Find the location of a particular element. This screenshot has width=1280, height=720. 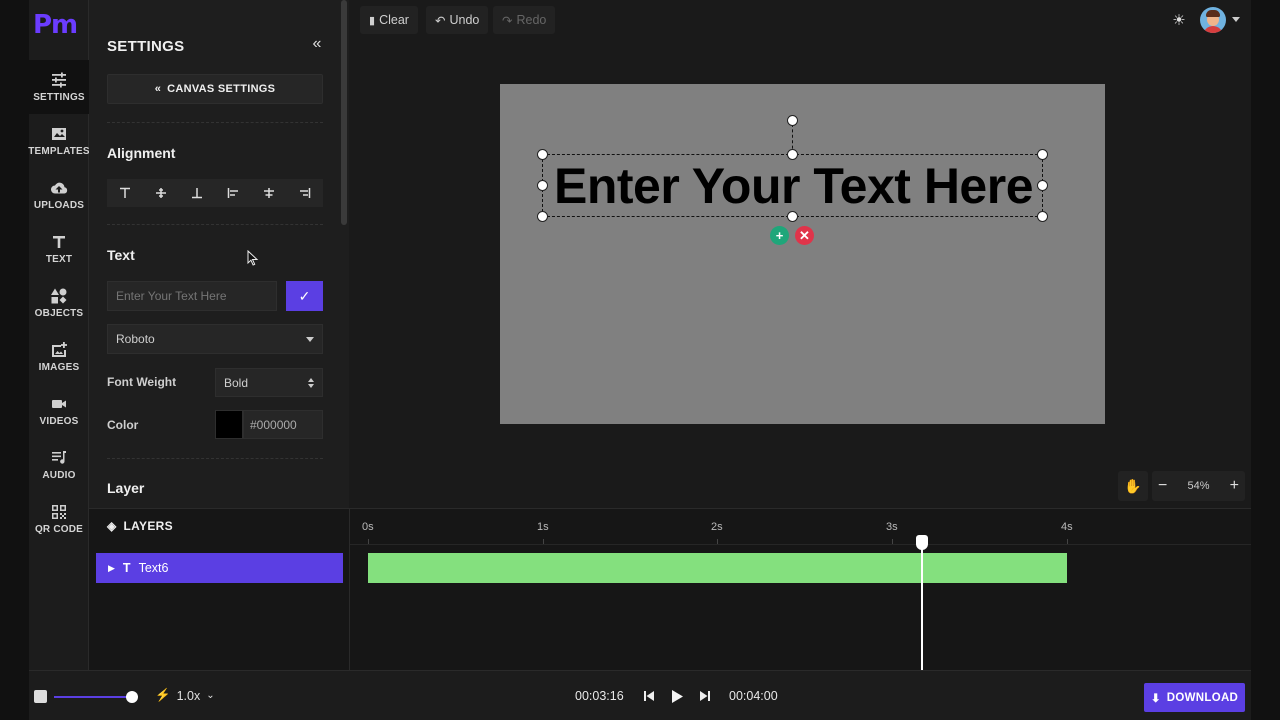

plus-icon: + is located at coordinates (779, 235).